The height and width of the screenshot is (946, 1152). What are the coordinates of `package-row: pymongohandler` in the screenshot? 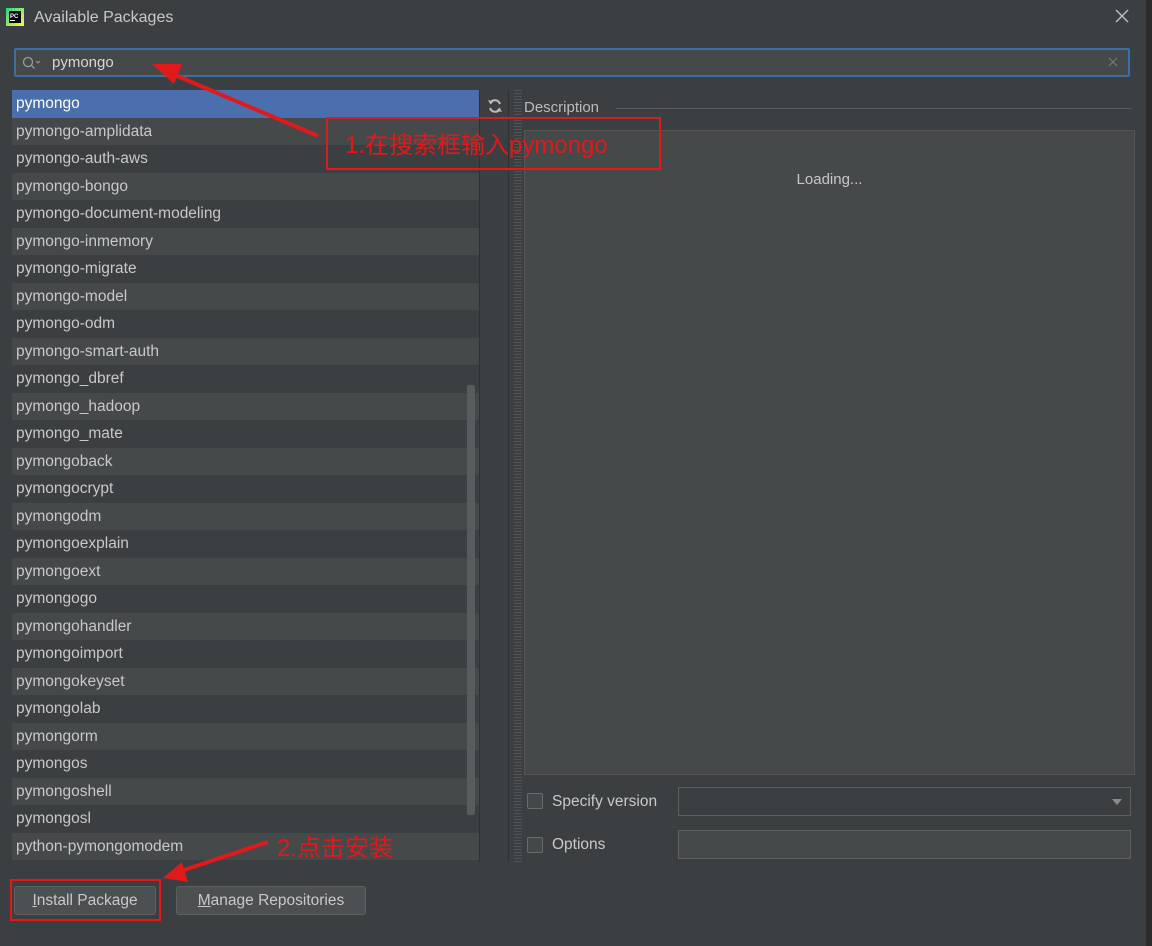 It's located at (245, 626).